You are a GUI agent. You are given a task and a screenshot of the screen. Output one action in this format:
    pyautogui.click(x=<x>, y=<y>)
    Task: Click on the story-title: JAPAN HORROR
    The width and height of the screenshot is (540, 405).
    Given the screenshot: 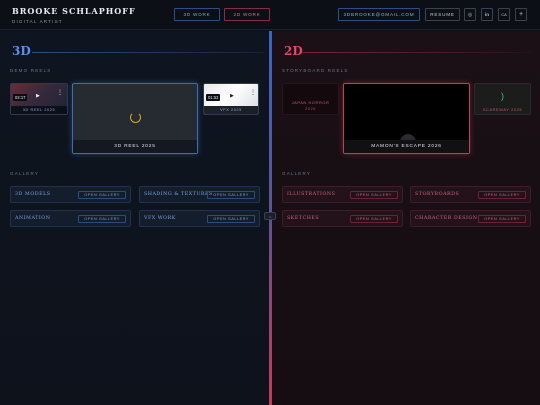 What is the action you would take?
    pyautogui.click(x=310, y=102)
    